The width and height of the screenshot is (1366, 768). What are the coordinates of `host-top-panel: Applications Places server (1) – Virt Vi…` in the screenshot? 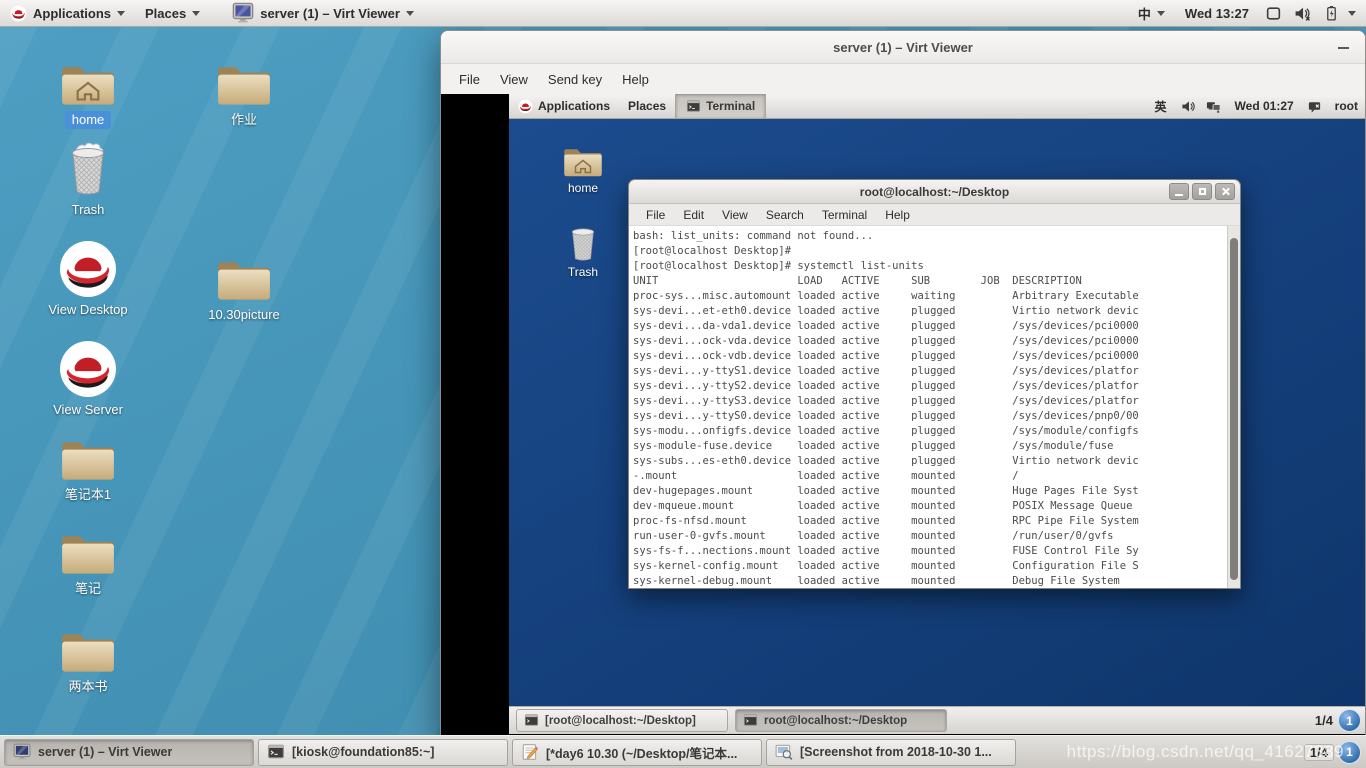 It's located at (683, 13).